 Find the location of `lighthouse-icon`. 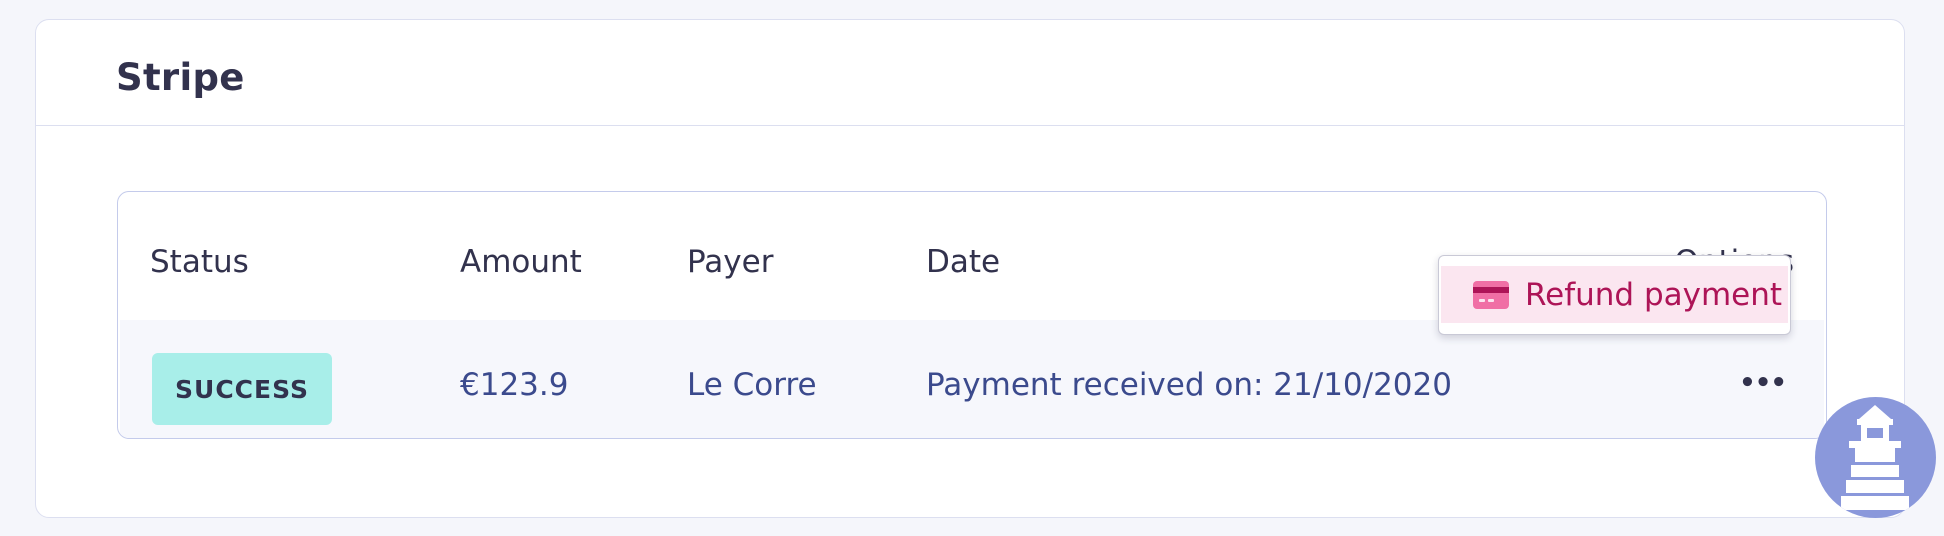

lighthouse-icon is located at coordinates (1875, 457).